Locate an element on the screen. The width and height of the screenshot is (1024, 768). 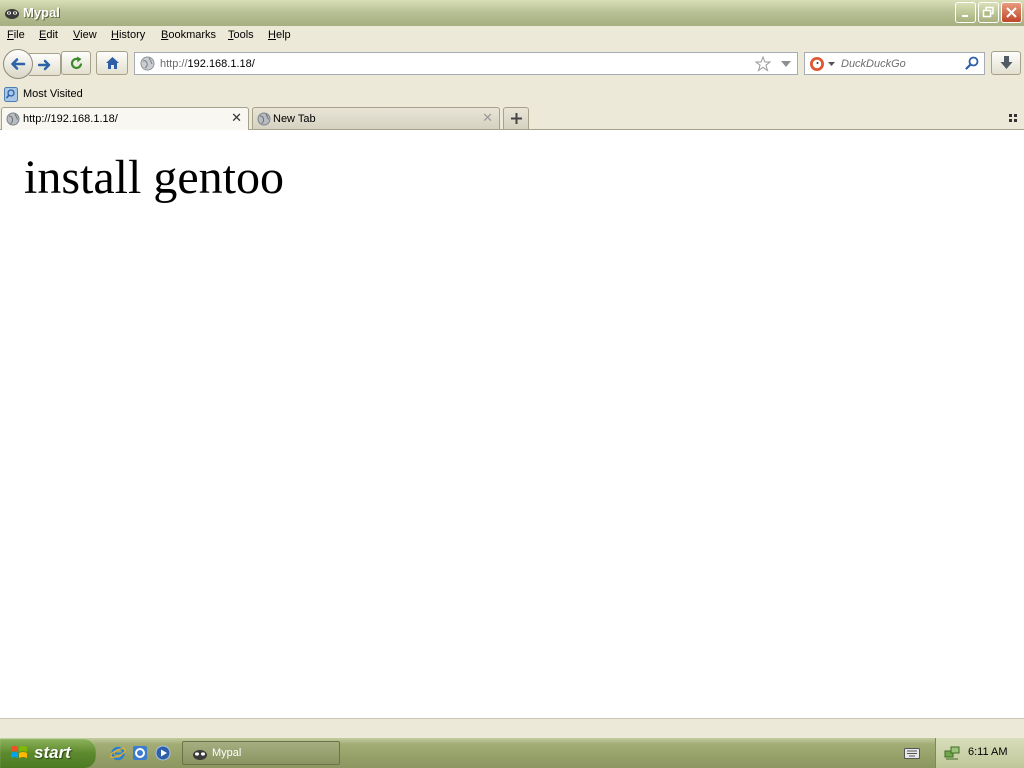
downloads-button is located at coordinates (1006, 63).